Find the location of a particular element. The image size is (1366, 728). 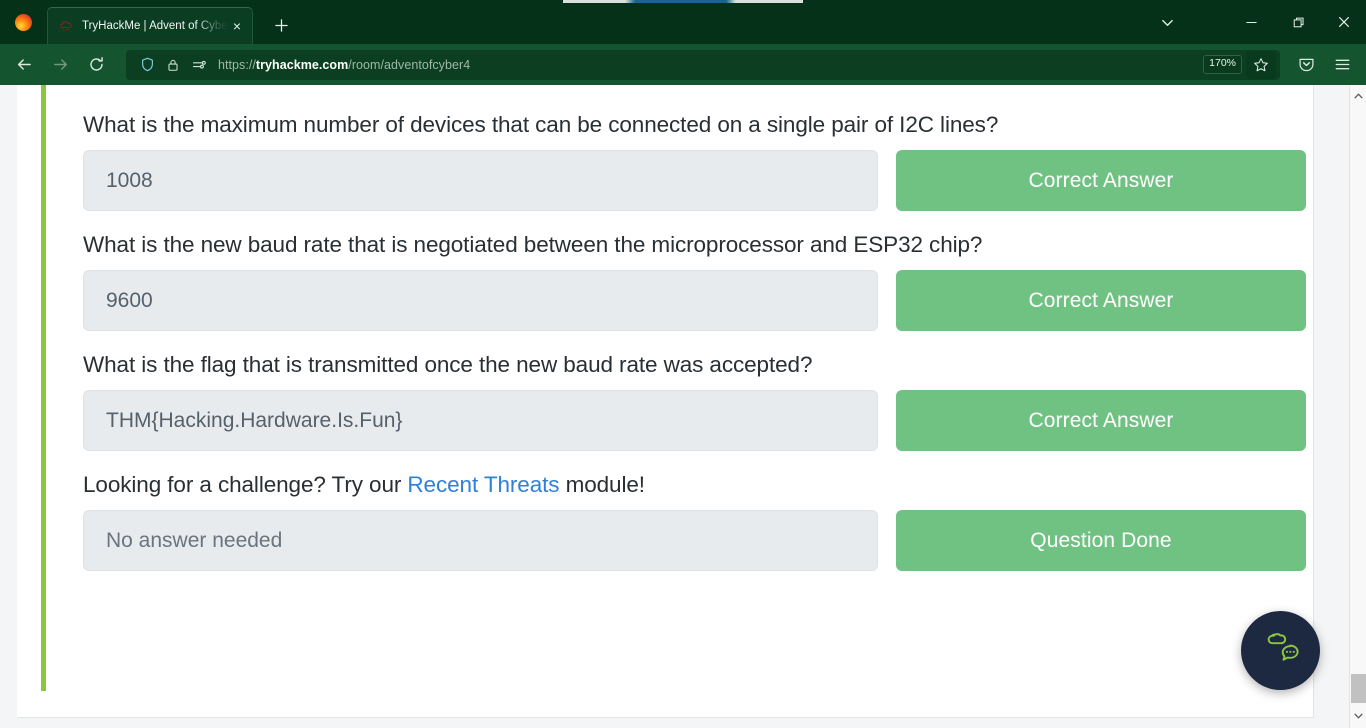

reload-button is located at coordinates (96, 65).